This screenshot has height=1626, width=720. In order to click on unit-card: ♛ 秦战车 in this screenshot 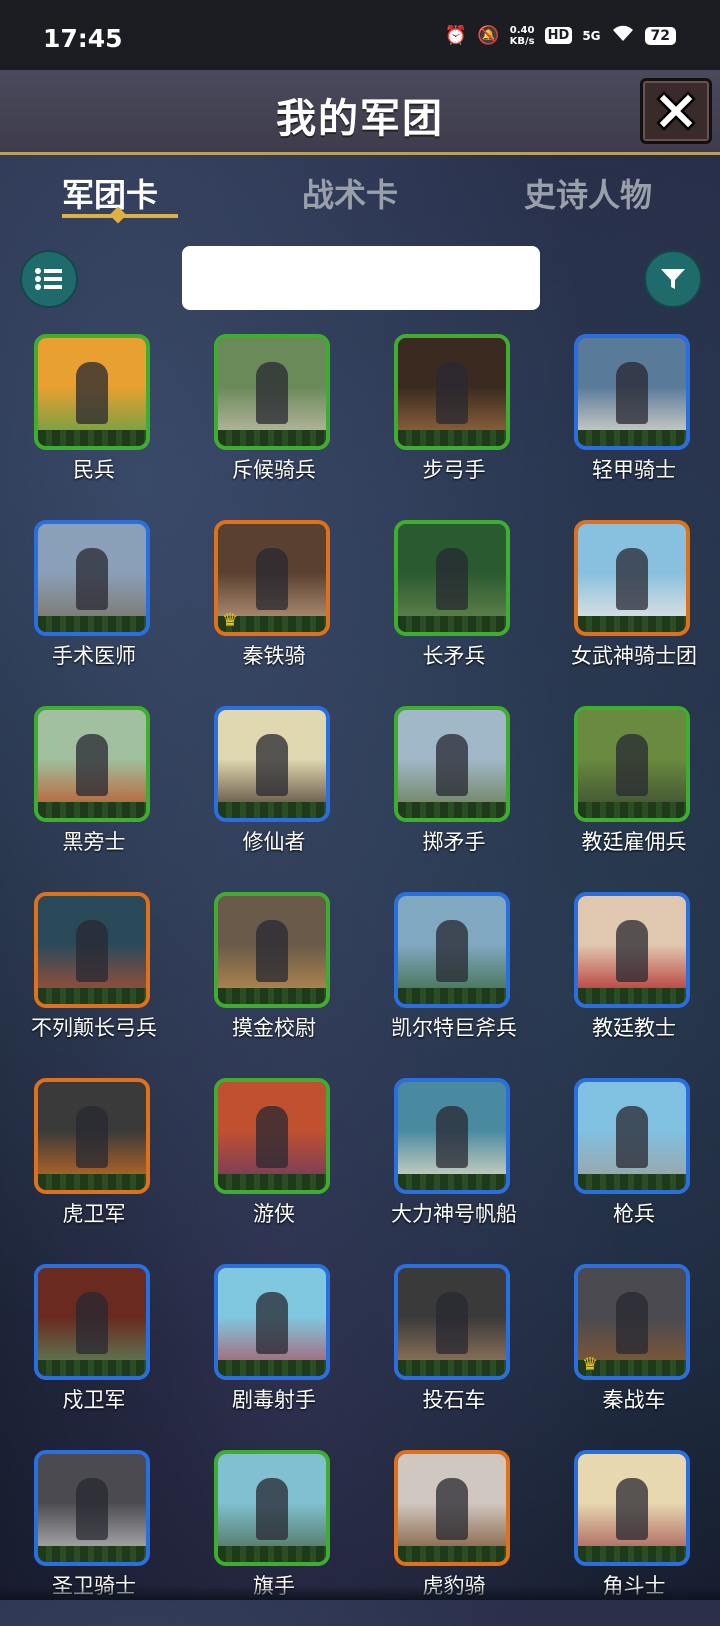, I will do `click(634, 1352)`.